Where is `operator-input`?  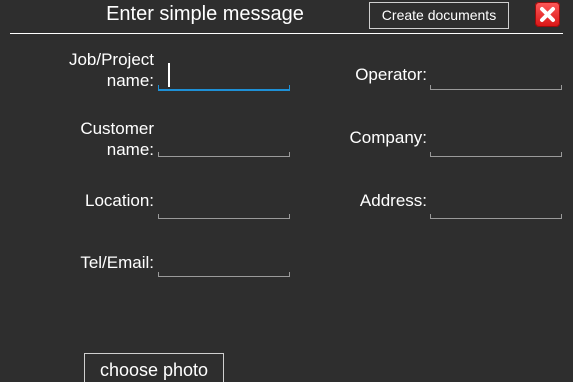 operator-input is located at coordinates (496, 75).